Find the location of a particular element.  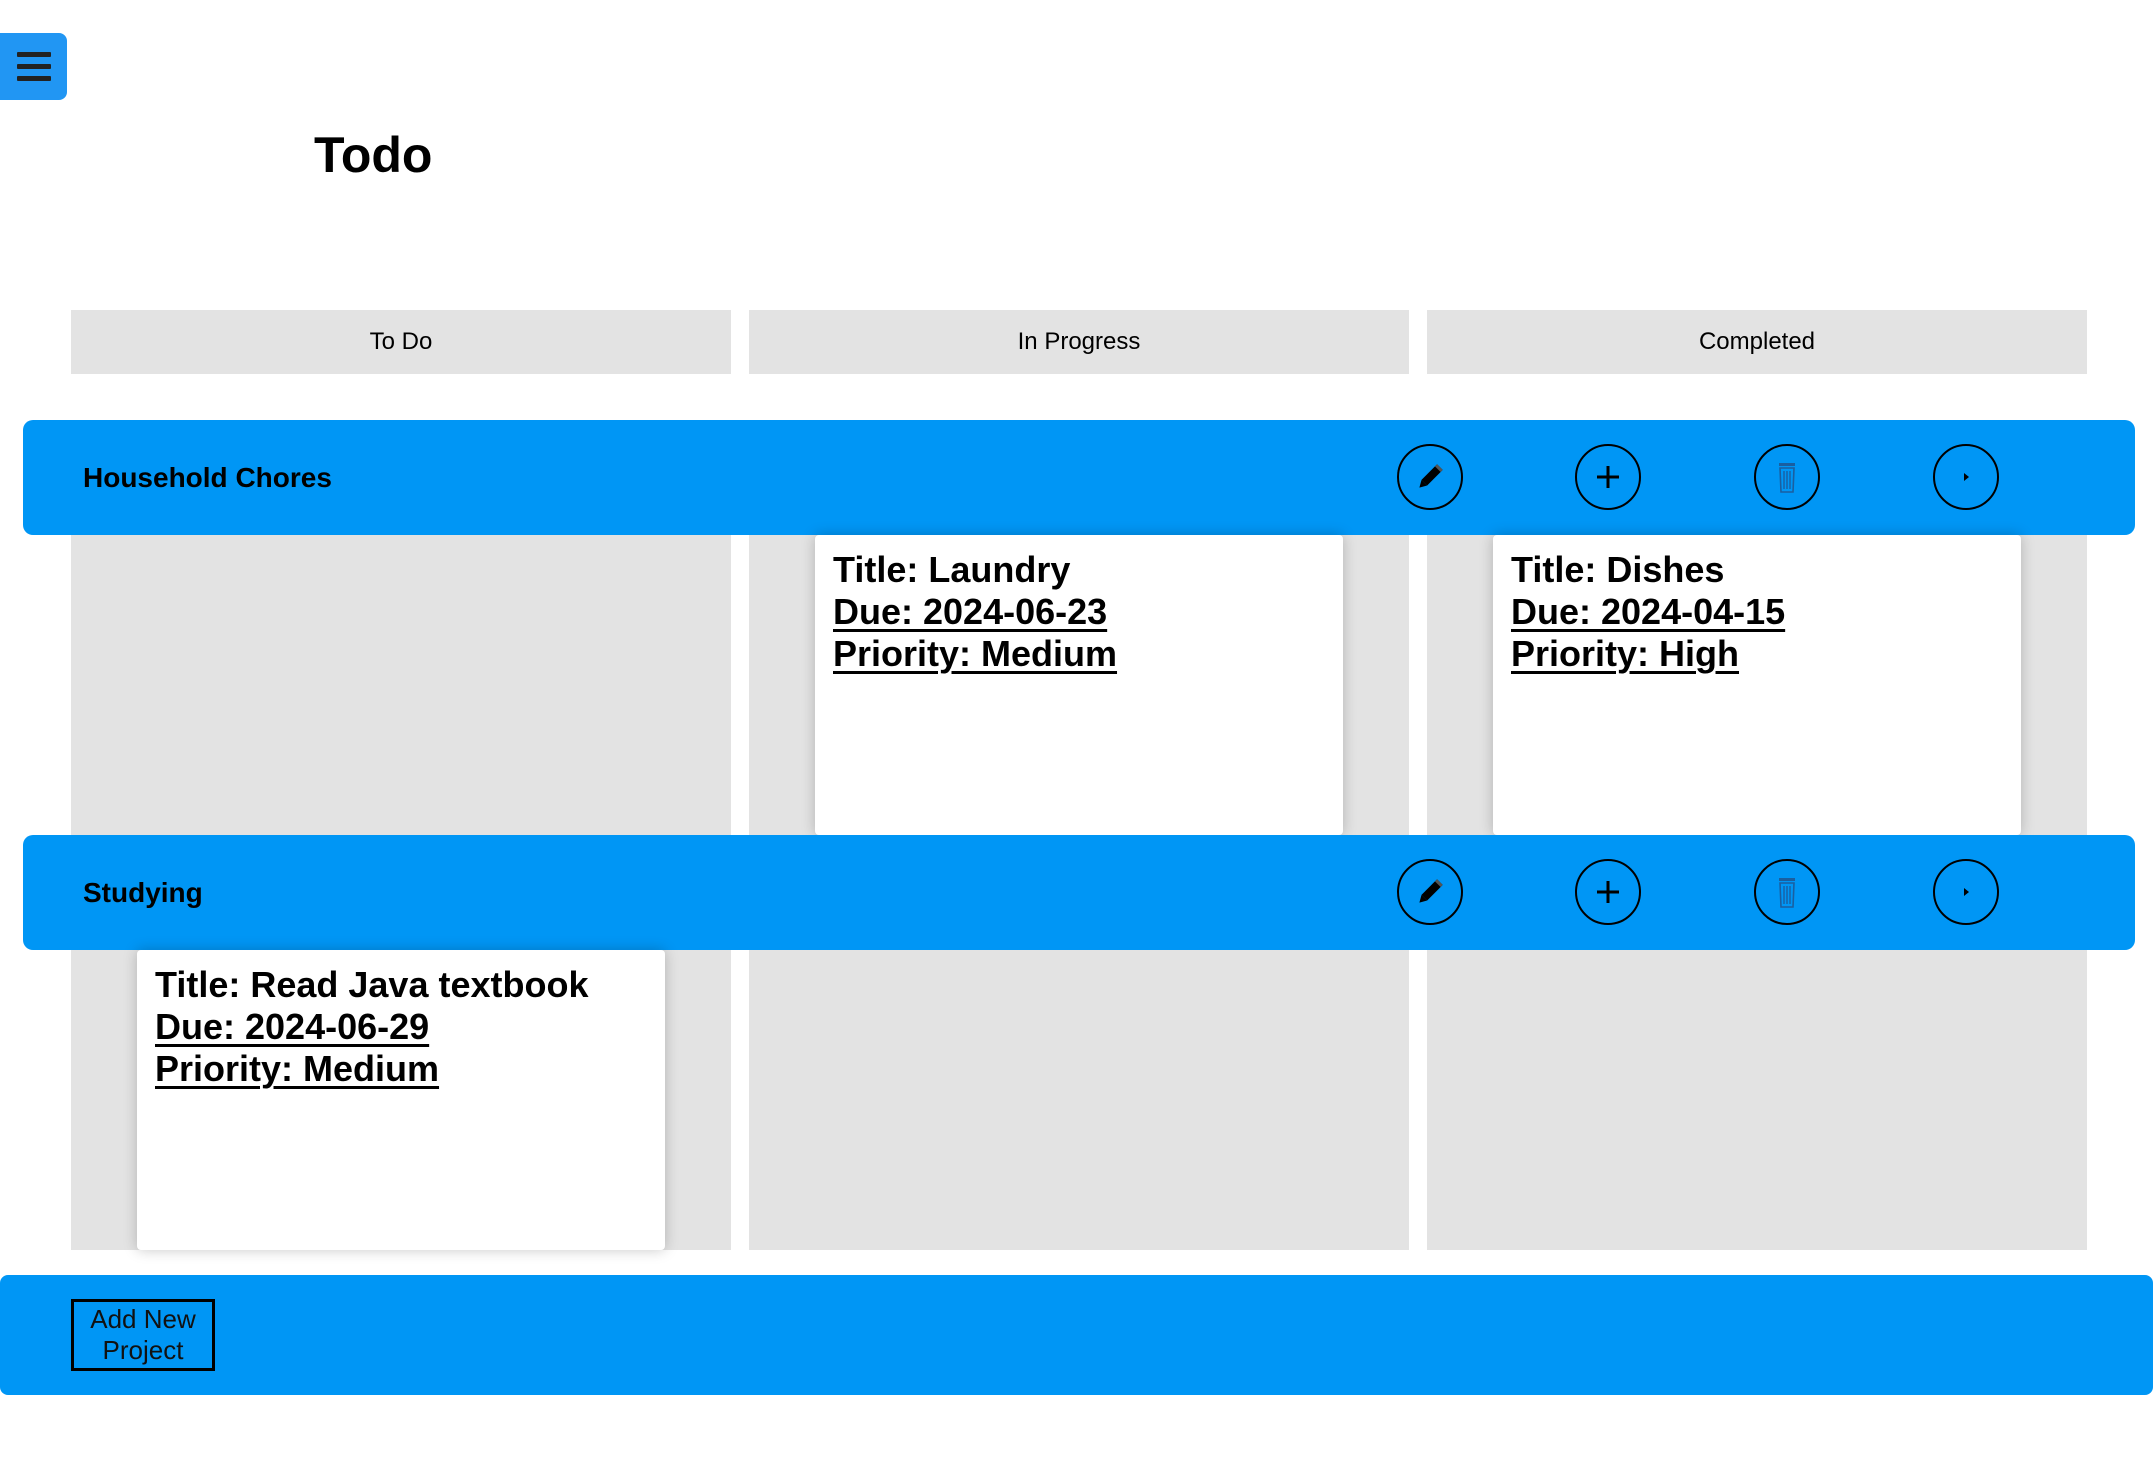

todo-due-date: Due: 2024-04-15 is located at coordinates (1648, 611).